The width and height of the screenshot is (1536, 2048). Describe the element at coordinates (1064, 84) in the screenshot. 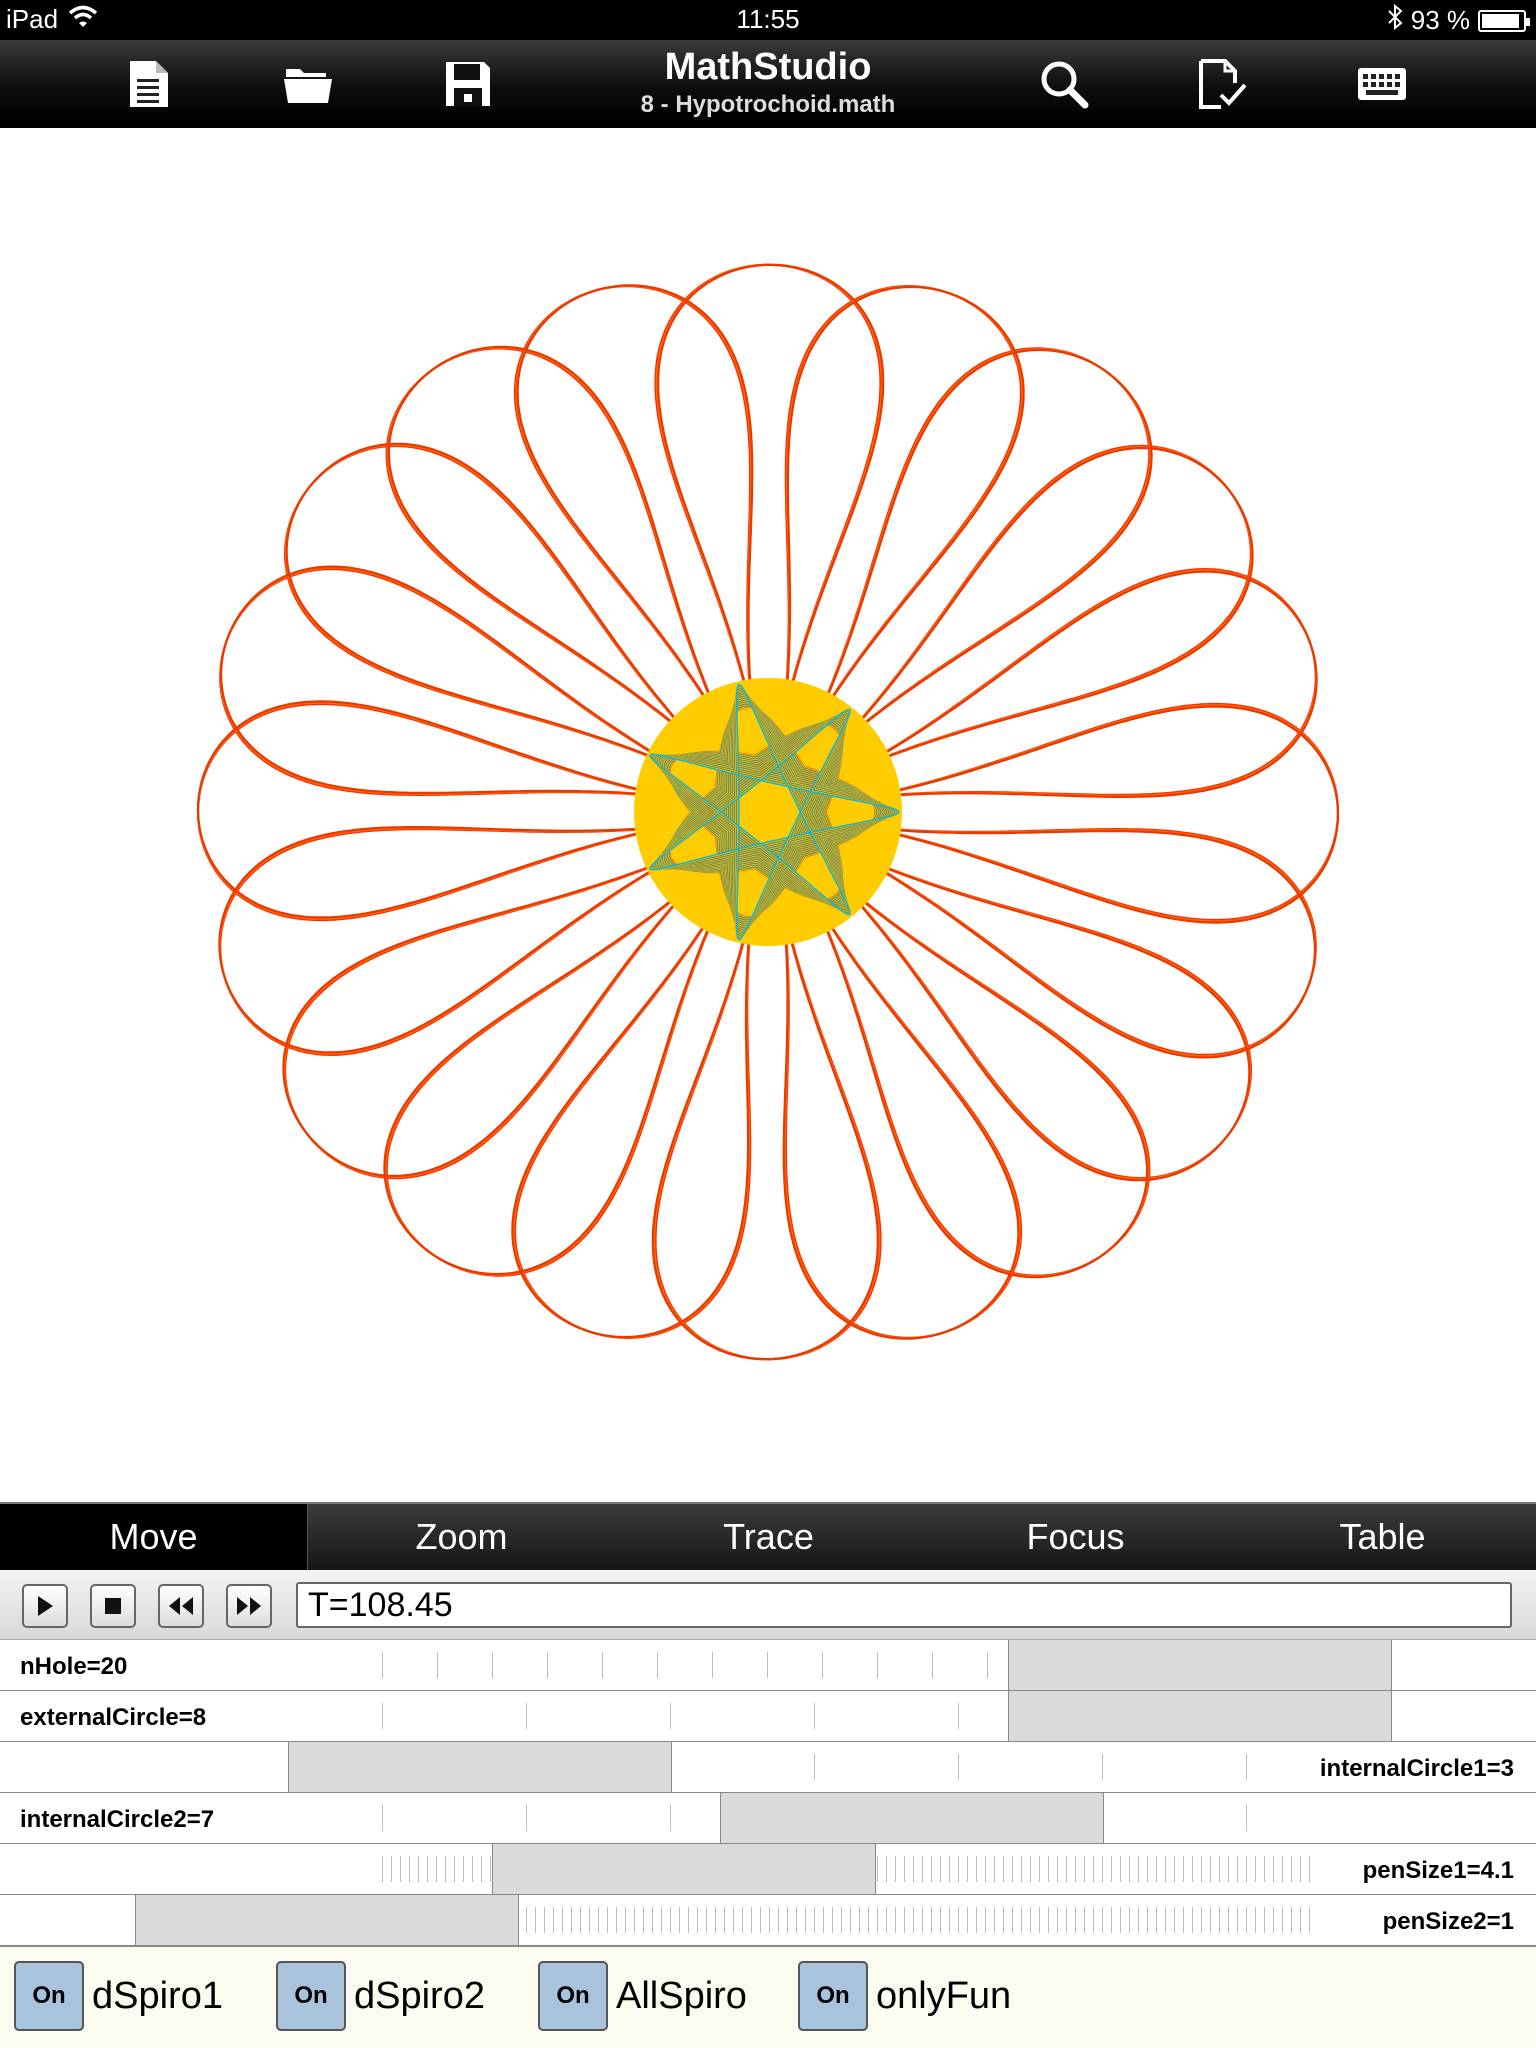

I see `search-button` at that location.